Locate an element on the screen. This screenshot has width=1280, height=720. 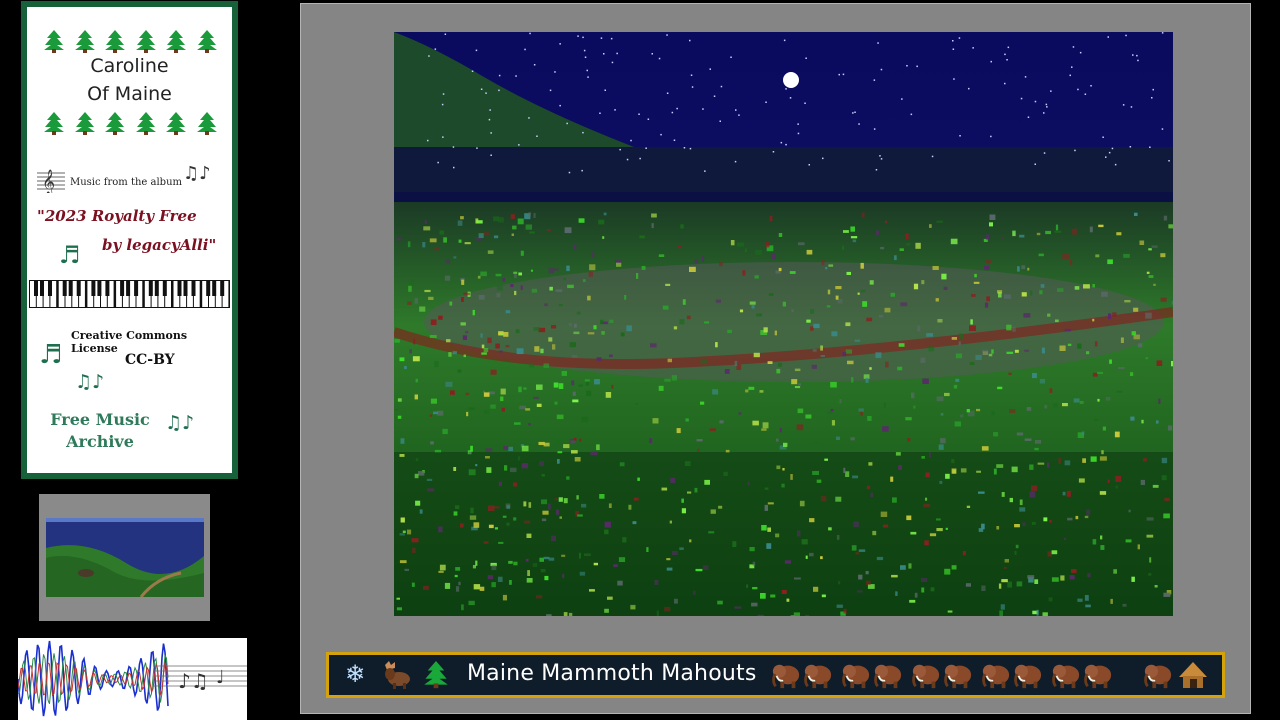
tree-row-bottom is located at coordinates (130, 123).